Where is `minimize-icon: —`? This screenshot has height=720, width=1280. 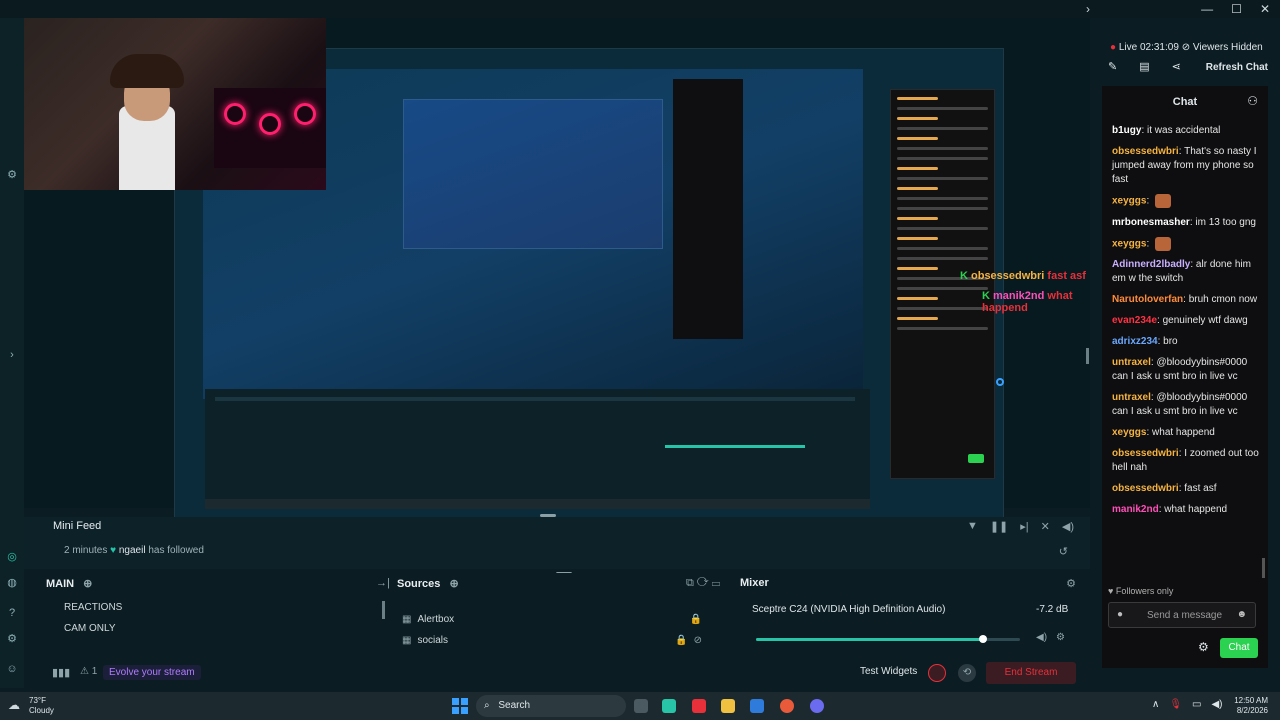 minimize-icon: — is located at coordinates (1207, 9).